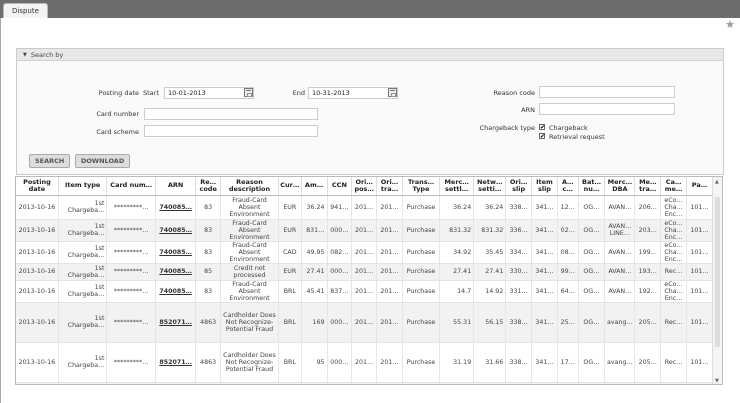 The image size is (740, 403). I want to click on table-cell: Purchase, so click(421, 272).